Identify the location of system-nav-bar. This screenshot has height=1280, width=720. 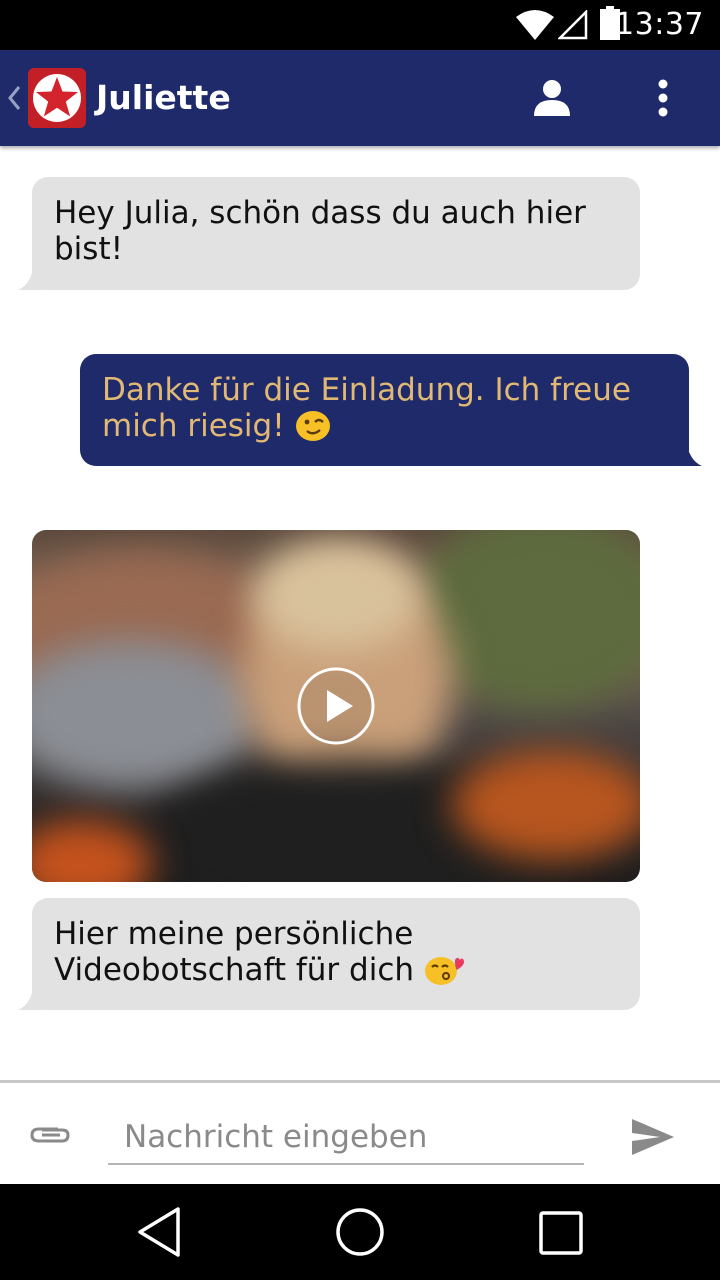
(360, 1232).